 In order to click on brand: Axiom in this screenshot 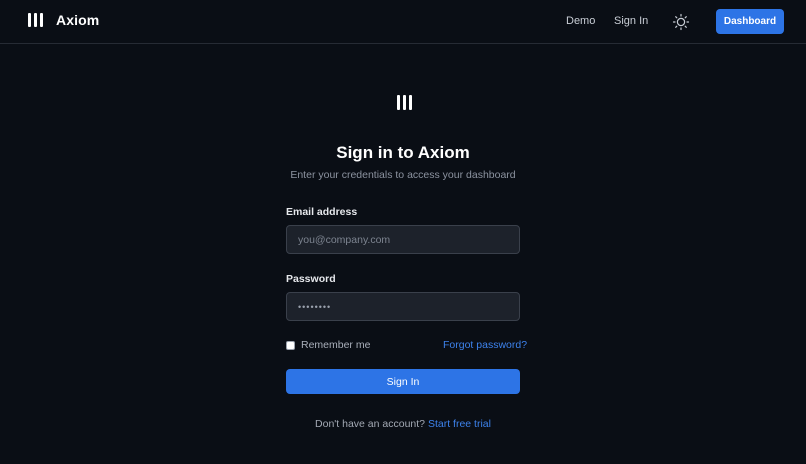, I will do `click(63, 20)`.